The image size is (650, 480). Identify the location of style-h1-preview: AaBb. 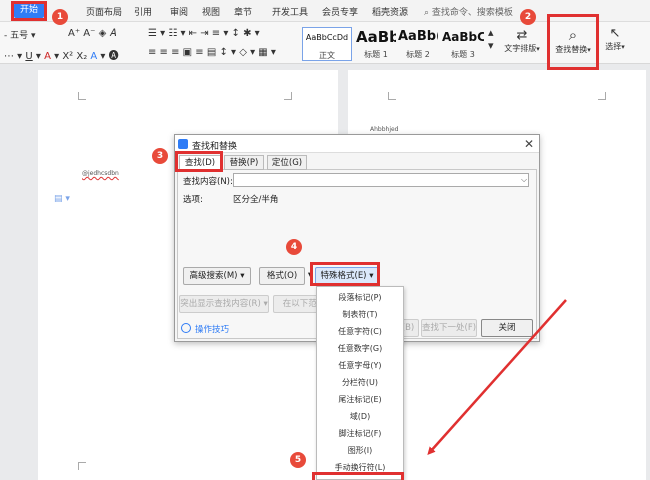
(376, 37).